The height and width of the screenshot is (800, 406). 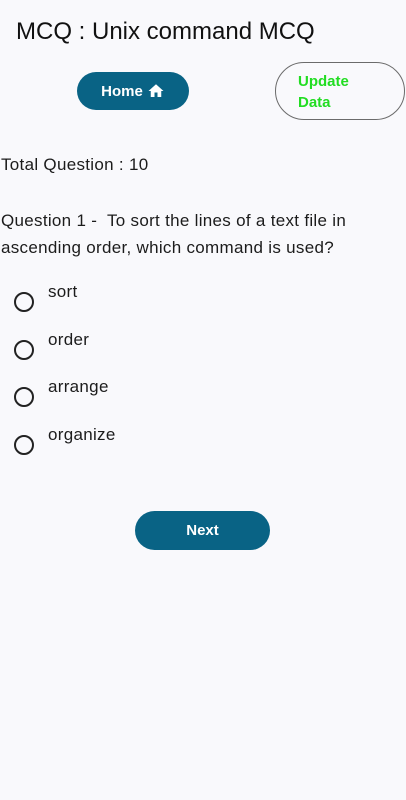 What do you see at coordinates (162, 397) in the screenshot?
I see `option-arrange: arrange` at bounding box center [162, 397].